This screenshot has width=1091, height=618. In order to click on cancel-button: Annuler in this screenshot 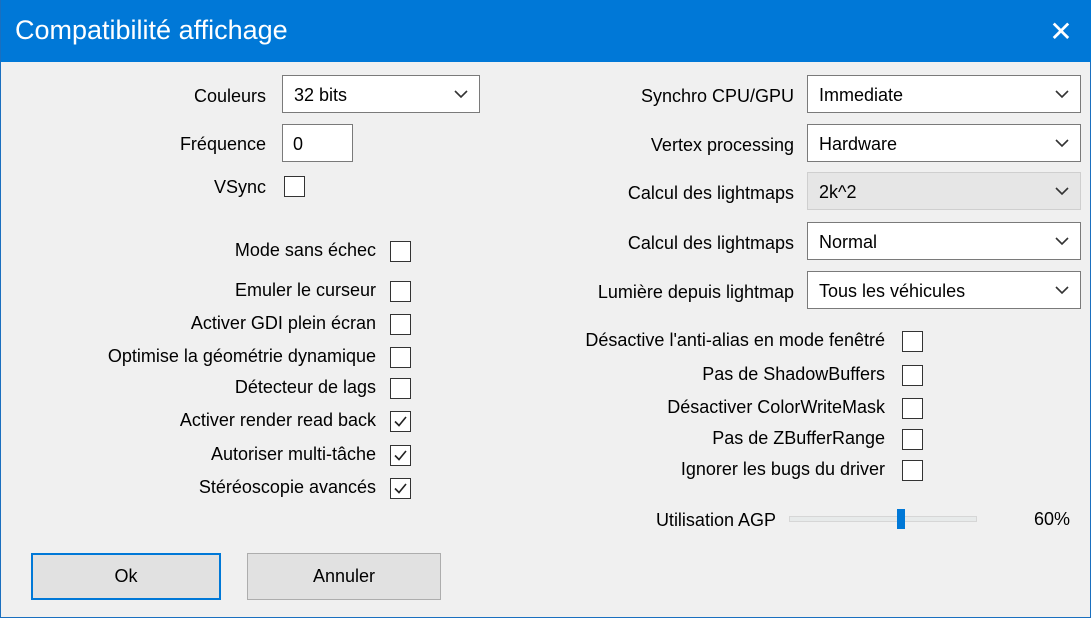, I will do `click(344, 576)`.